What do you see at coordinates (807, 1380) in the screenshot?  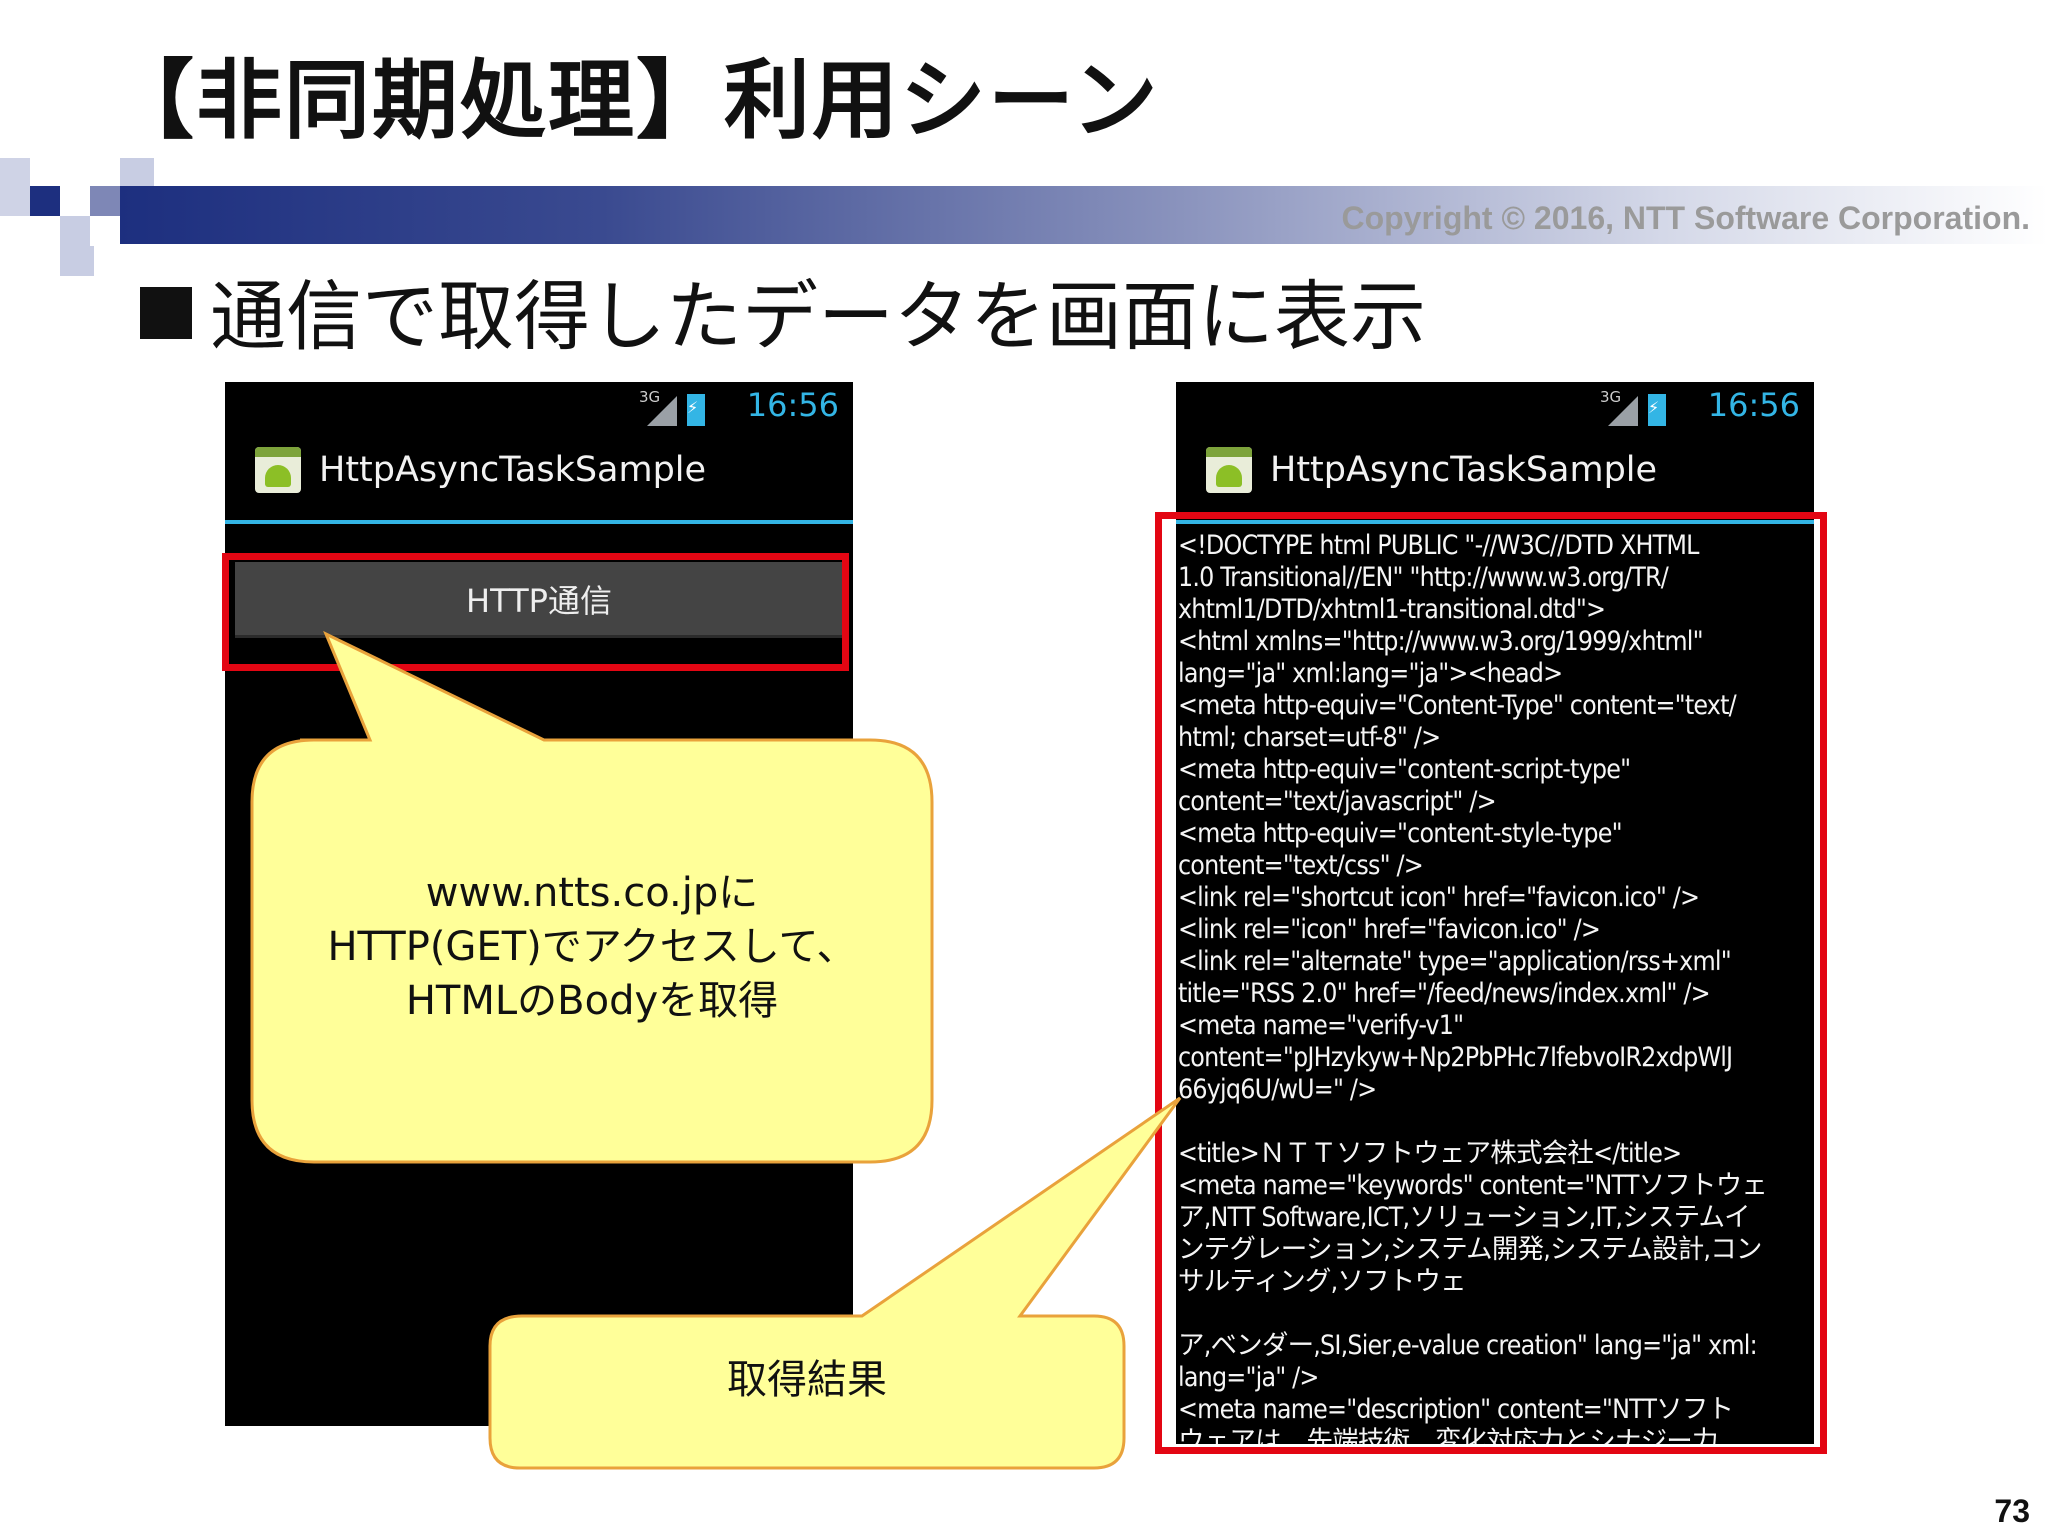 I see `result-callout-text: 取得結果` at bounding box center [807, 1380].